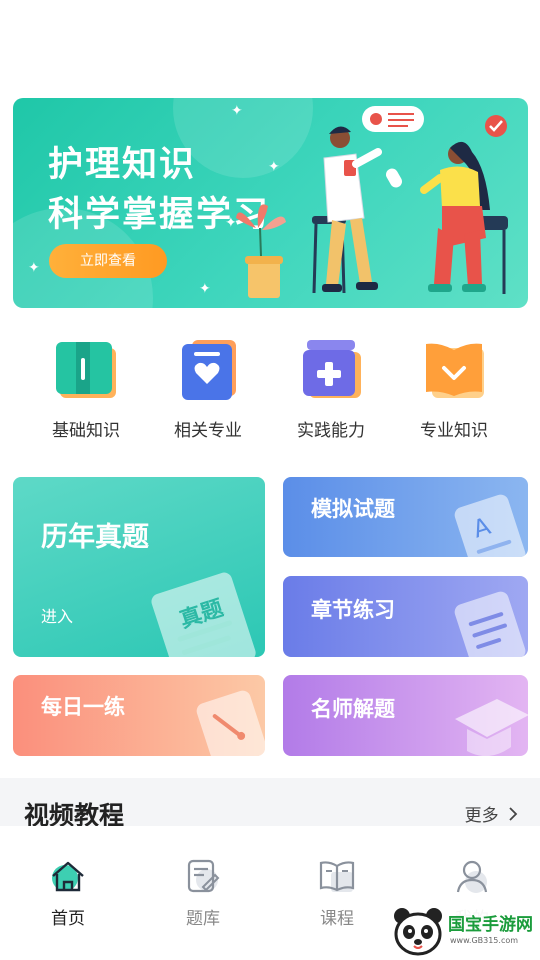 Image resolution: width=540 pixels, height=960 pixels. What do you see at coordinates (68, 919) in the screenshot?
I see `tab-label: 首页` at bounding box center [68, 919].